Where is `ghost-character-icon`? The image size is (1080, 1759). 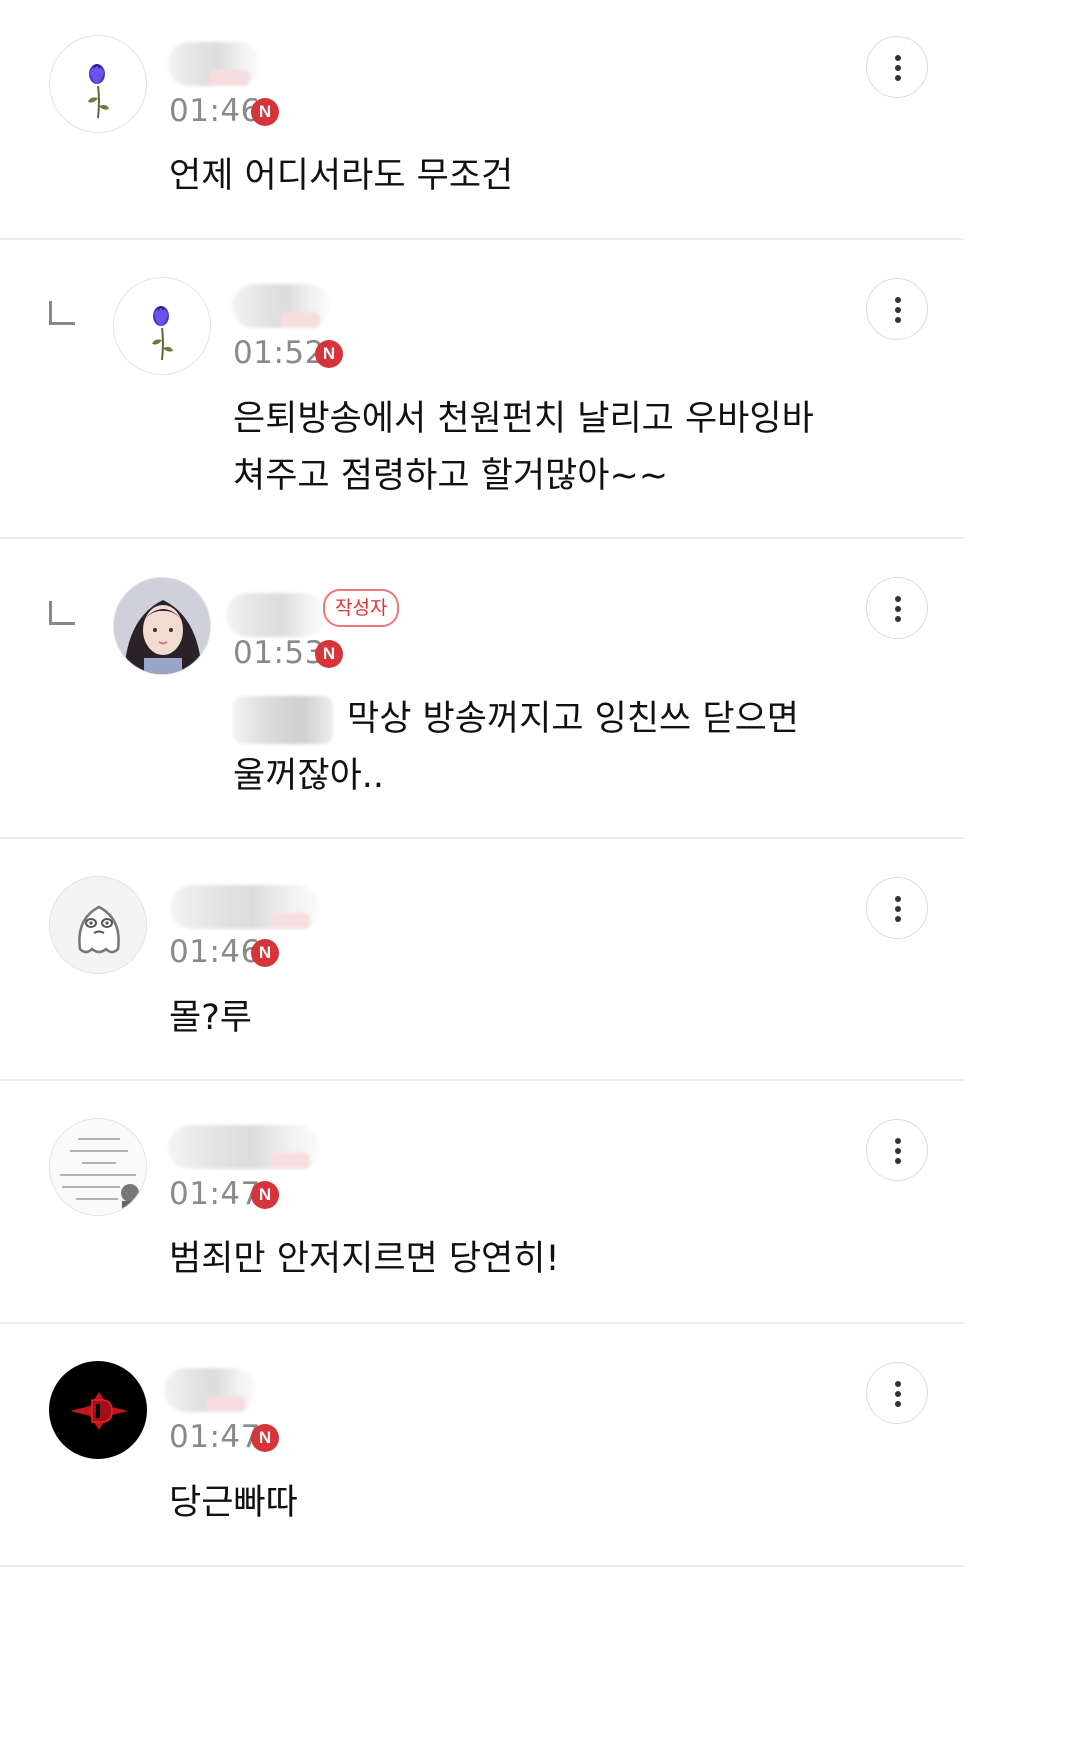
ghost-character-icon is located at coordinates (99, 929).